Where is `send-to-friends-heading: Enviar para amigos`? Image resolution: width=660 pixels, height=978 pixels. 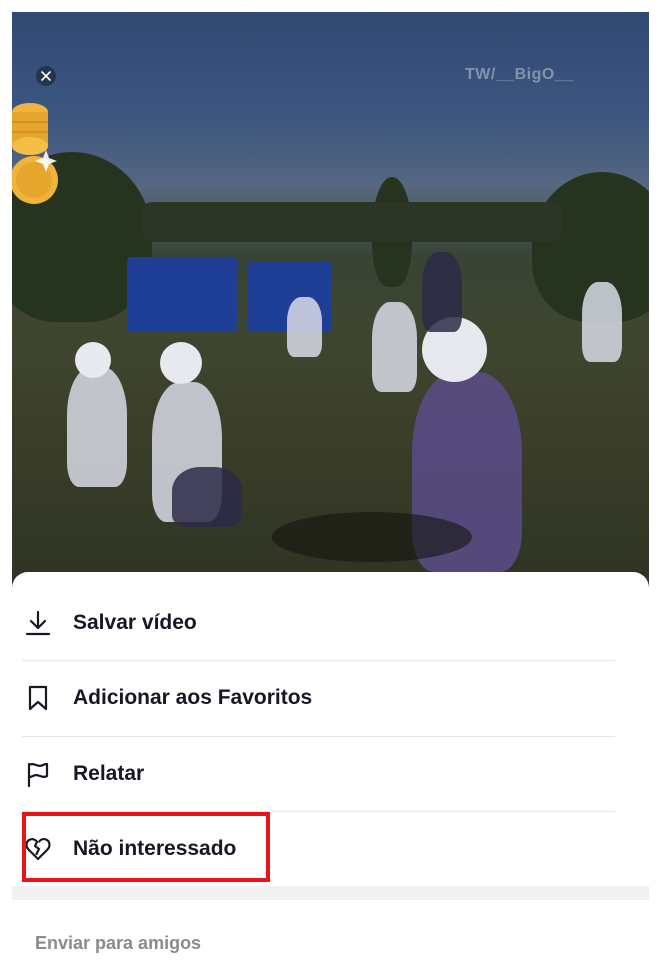 send-to-friends-heading: Enviar para amigos is located at coordinates (118, 943).